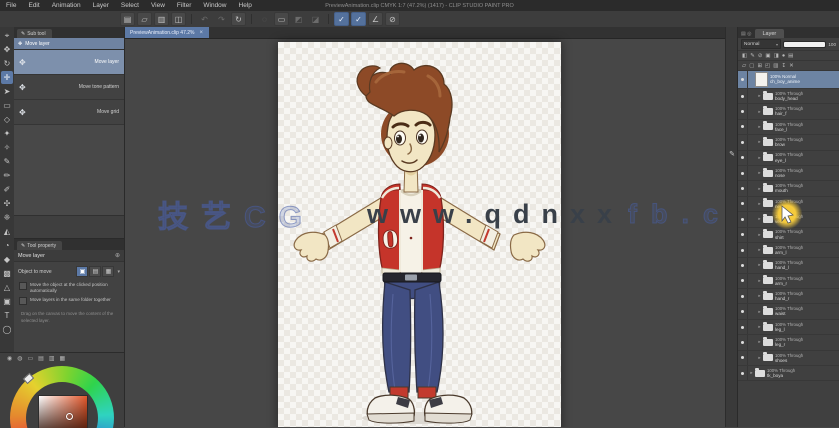  What do you see at coordinates (214, 5) in the screenshot?
I see `menu-item-window: Window` at bounding box center [214, 5].